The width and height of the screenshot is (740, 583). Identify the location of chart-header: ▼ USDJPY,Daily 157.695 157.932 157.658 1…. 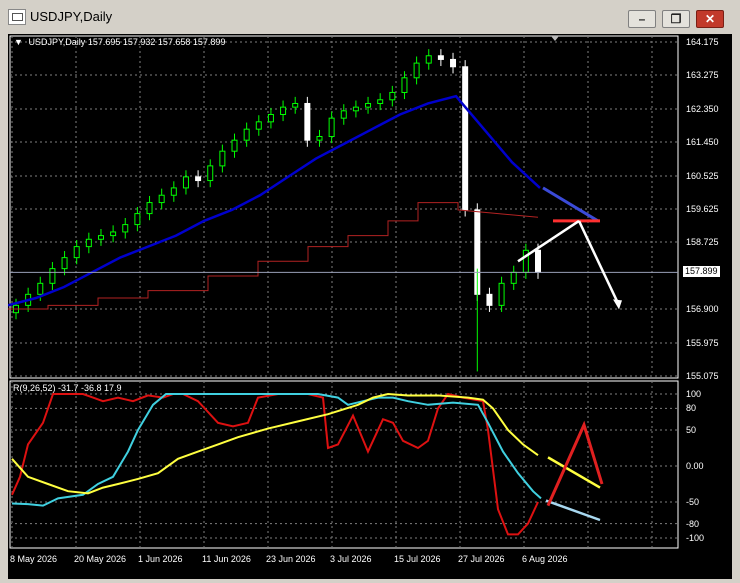
(119, 42).